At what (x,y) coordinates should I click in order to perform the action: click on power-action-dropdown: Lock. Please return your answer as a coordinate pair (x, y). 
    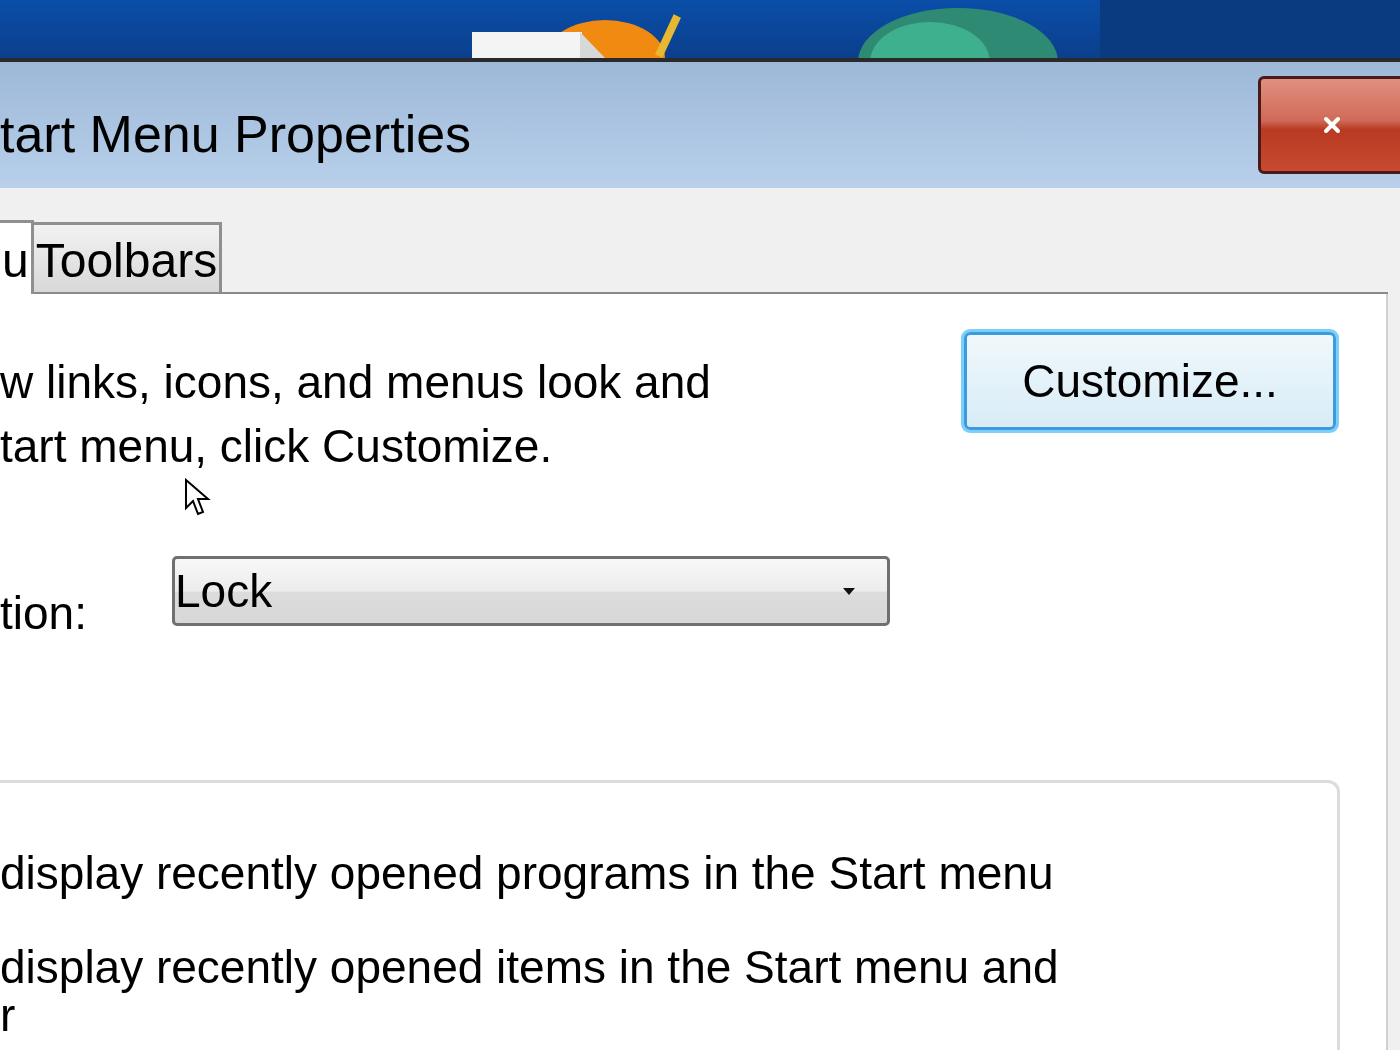
    Looking at the image, I should click on (531, 591).